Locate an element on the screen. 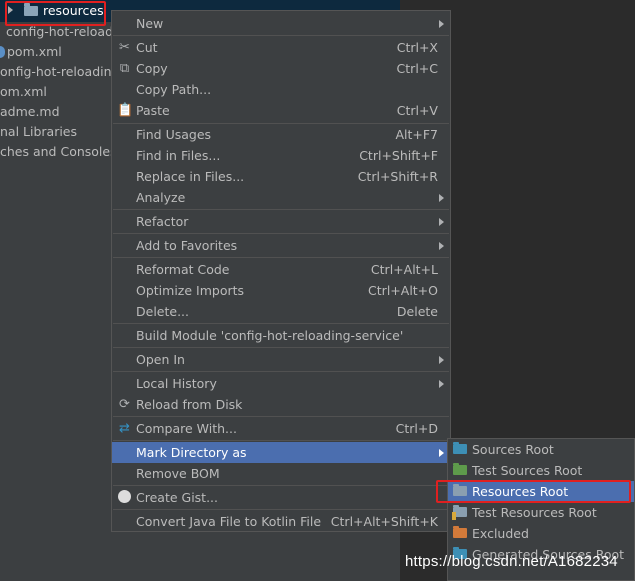 The width and height of the screenshot is (635, 581). menu-item-shortcut: Ctrl+Alt+L is located at coordinates (404, 269).